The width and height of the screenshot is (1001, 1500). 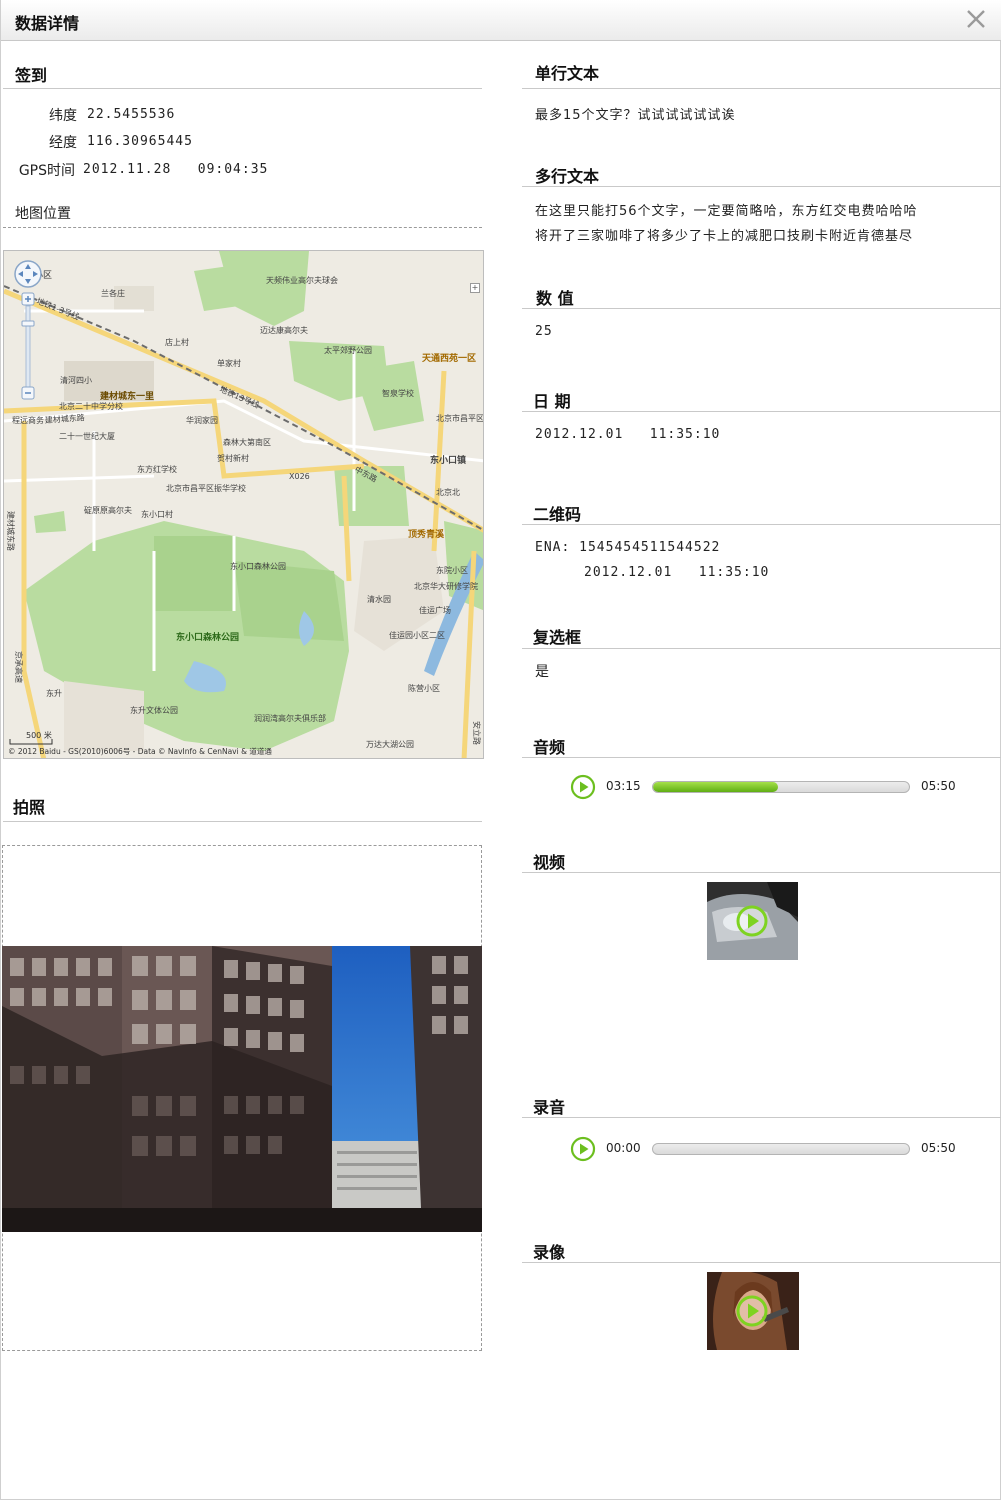 What do you see at coordinates (39, 735) in the screenshot?
I see `map-scale: 500 米` at bounding box center [39, 735].